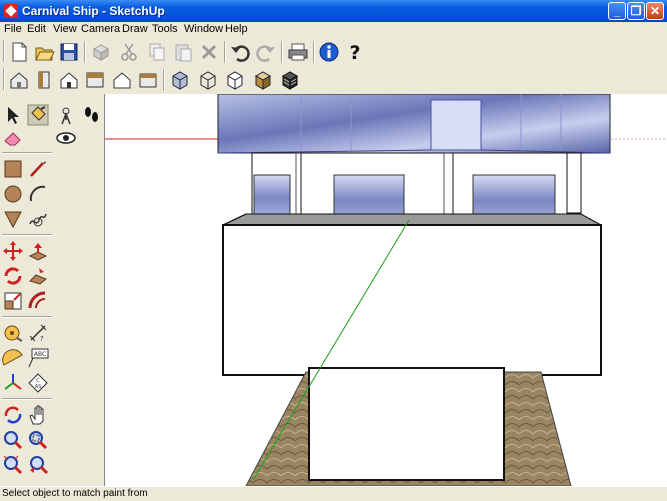 This screenshot has width=667, height=501. What do you see at coordinates (208, 80) in the screenshot?
I see `wireframe-icon` at bounding box center [208, 80].